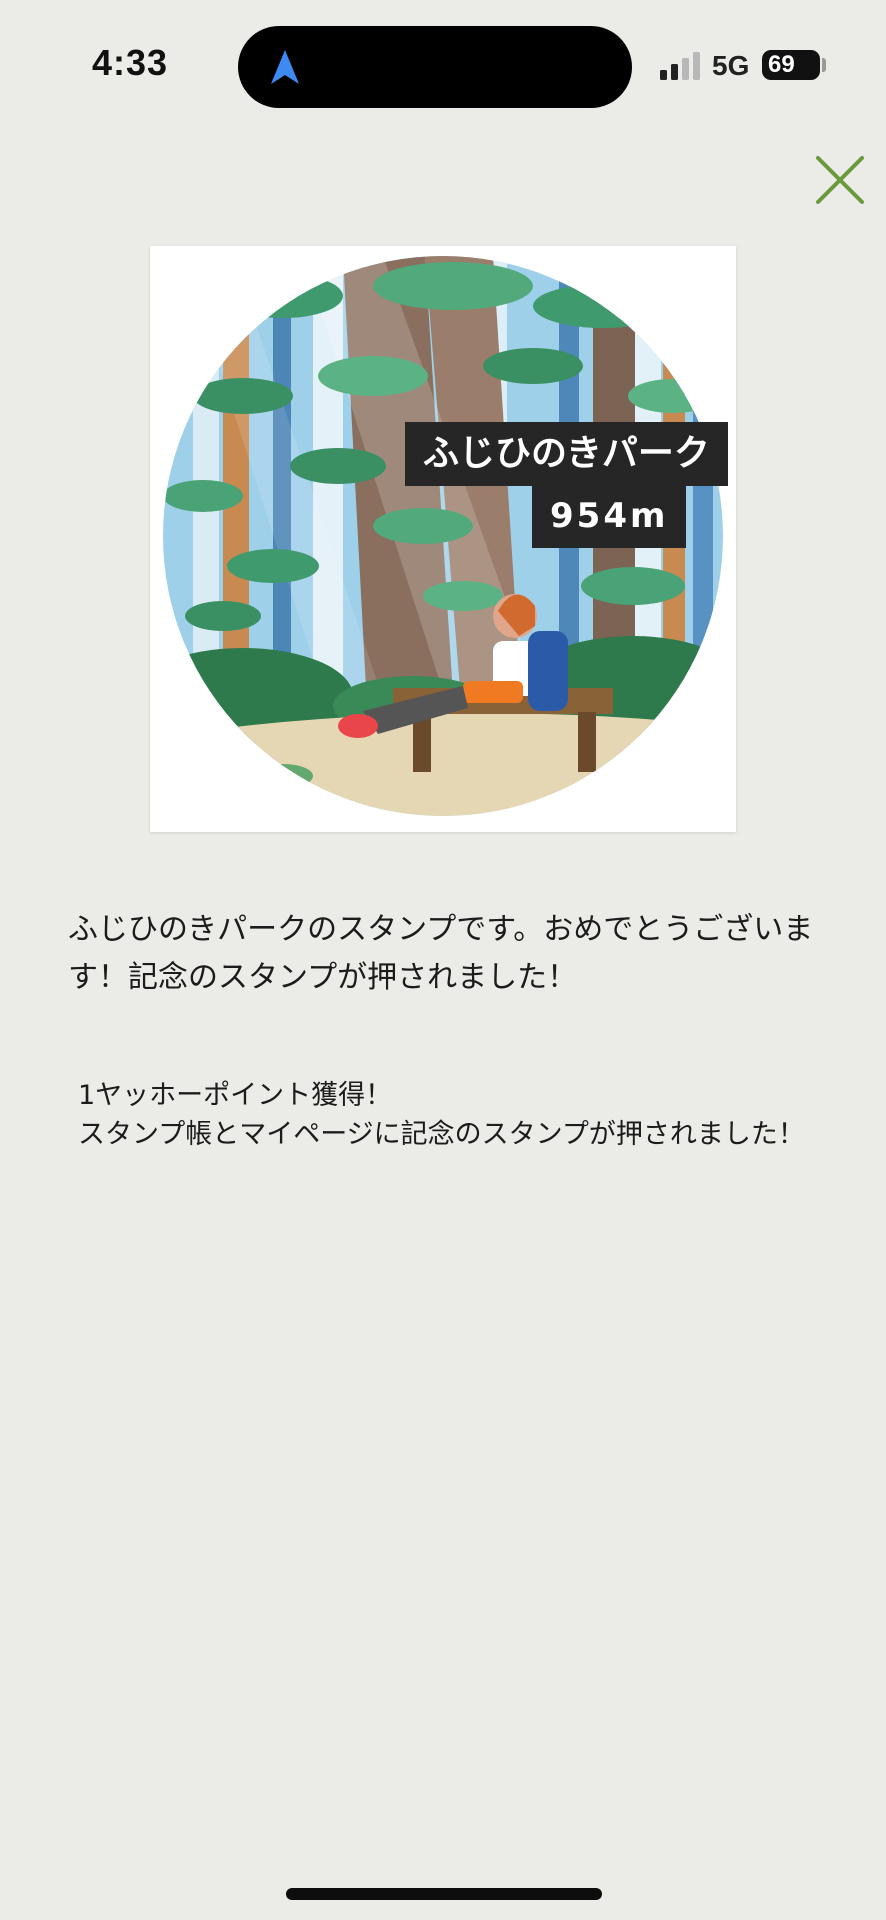  Describe the element at coordinates (566, 454) in the screenshot. I see `stamp-place-name: ふじひのきパーク` at that location.